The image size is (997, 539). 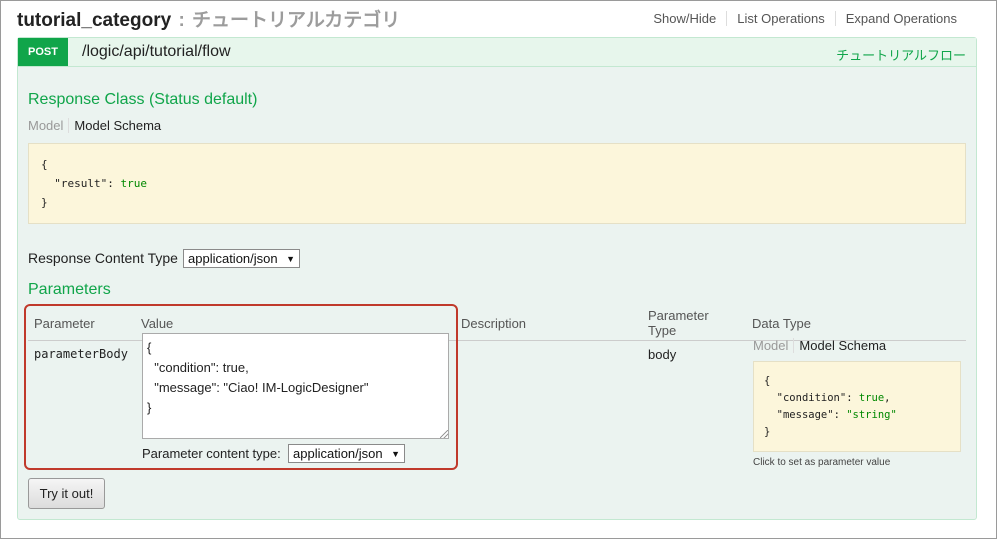 What do you see at coordinates (103, 258) in the screenshot?
I see `response-content-type-label: Response Content Type` at bounding box center [103, 258].